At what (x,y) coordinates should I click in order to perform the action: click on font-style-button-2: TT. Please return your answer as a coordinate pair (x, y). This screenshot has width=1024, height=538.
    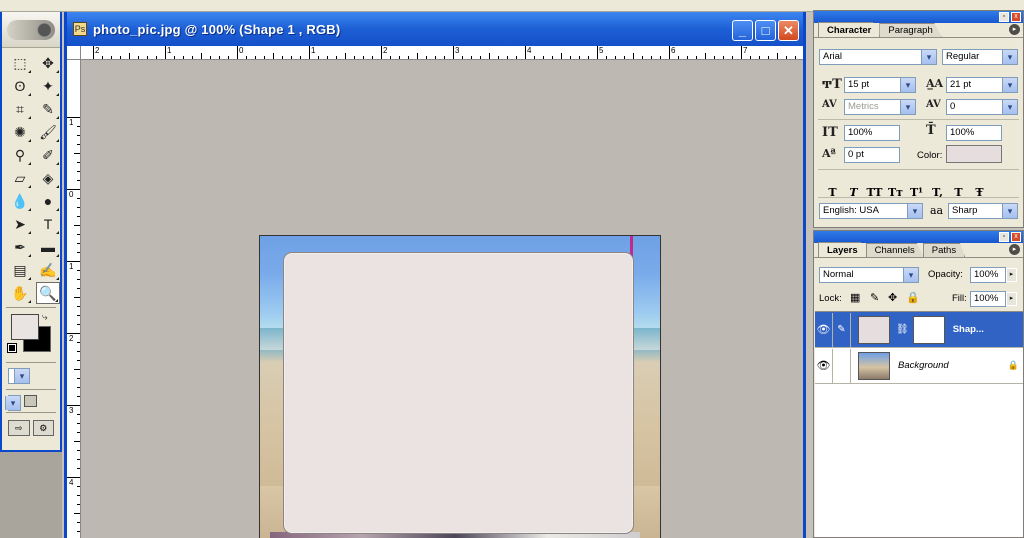
    Looking at the image, I should click on (874, 193).